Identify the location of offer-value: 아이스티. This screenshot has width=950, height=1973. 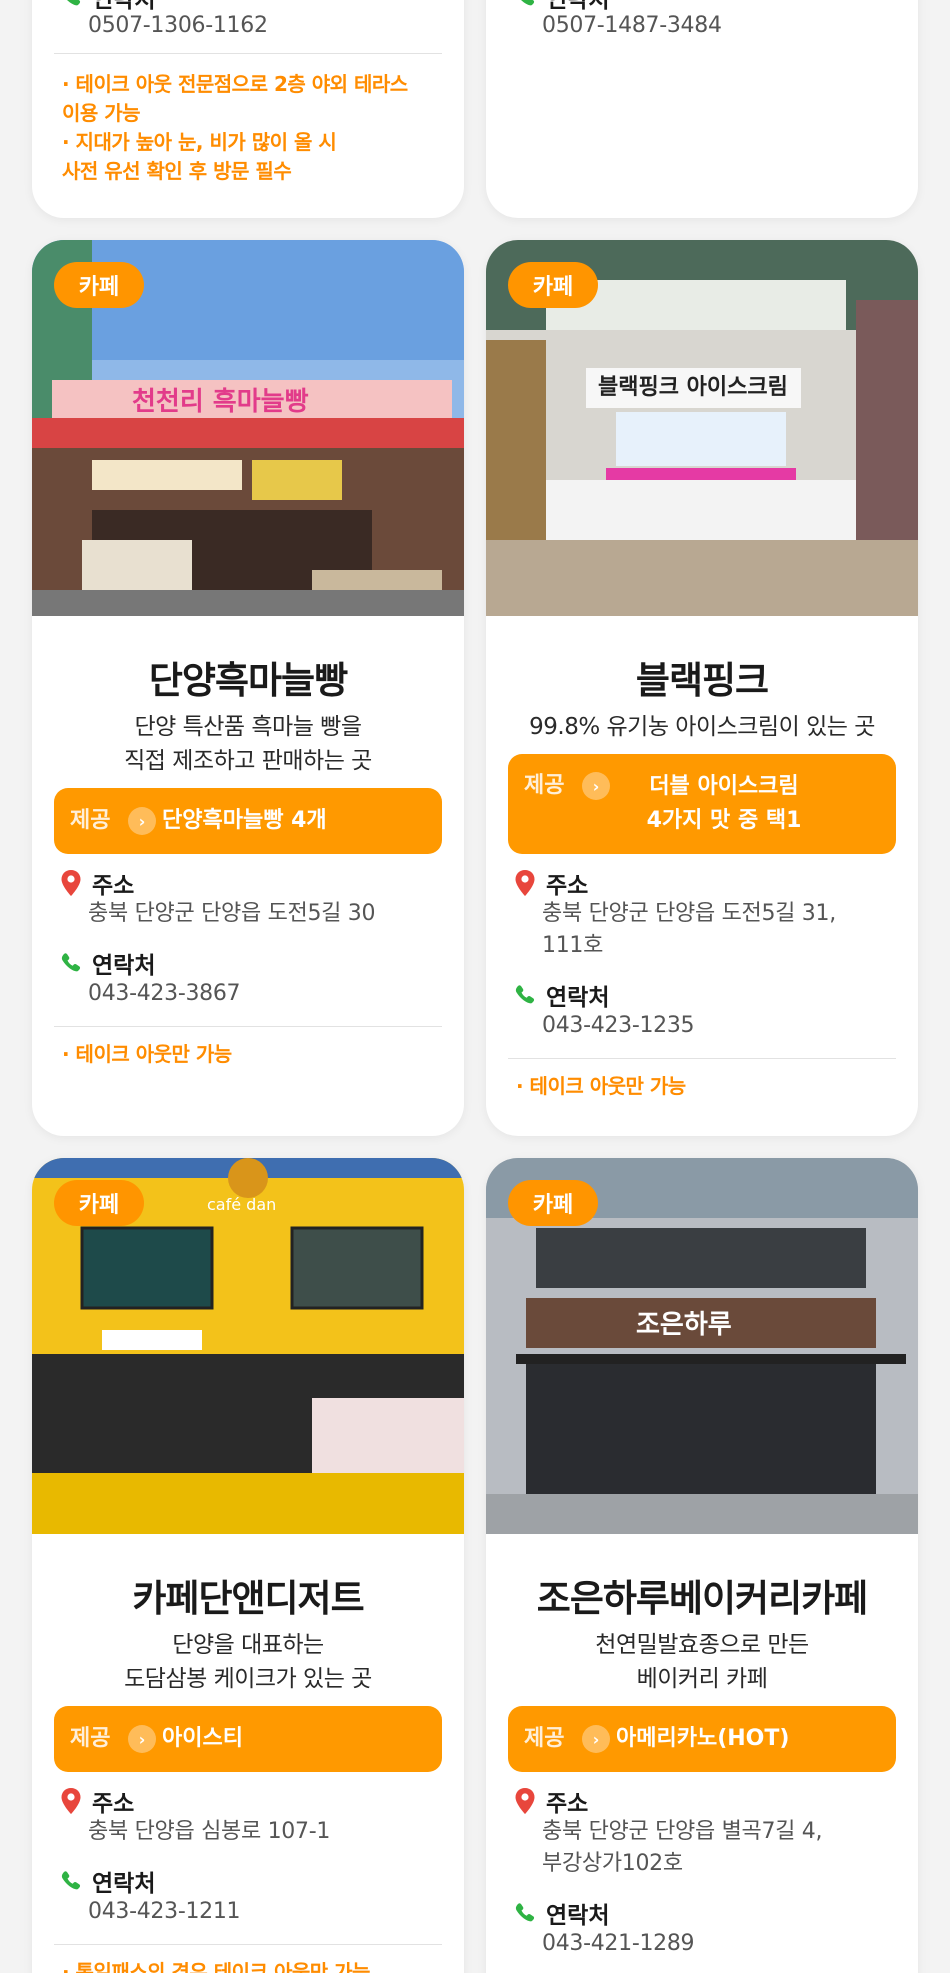
(202, 1738).